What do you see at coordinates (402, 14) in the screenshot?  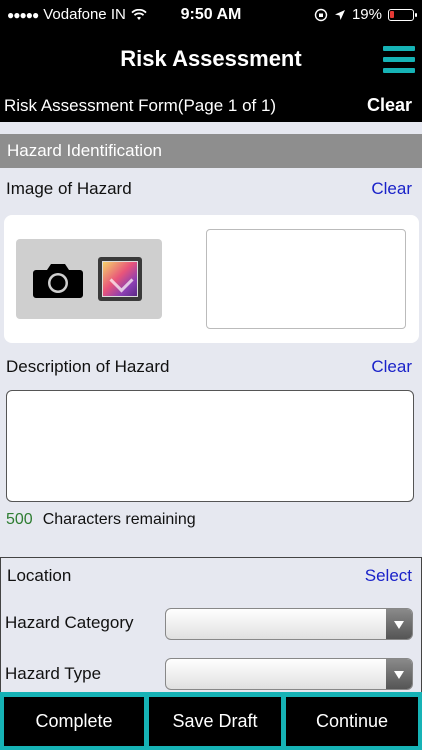 I see `battery-icon` at bounding box center [402, 14].